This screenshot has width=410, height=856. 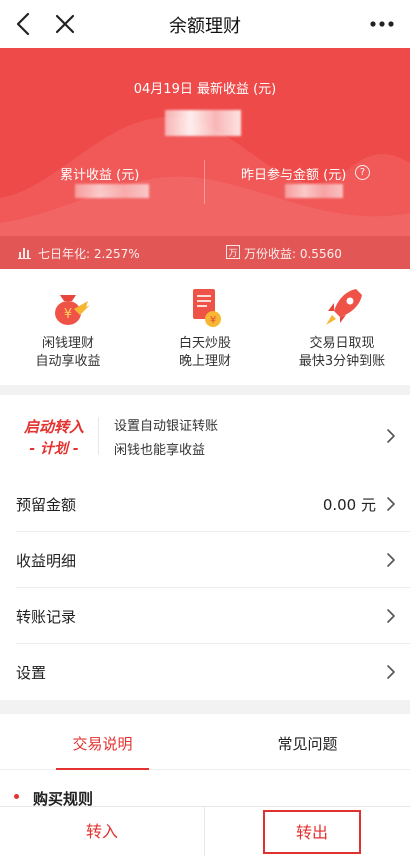 I want to click on transfer-in-button: 转入, so click(x=102, y=831).